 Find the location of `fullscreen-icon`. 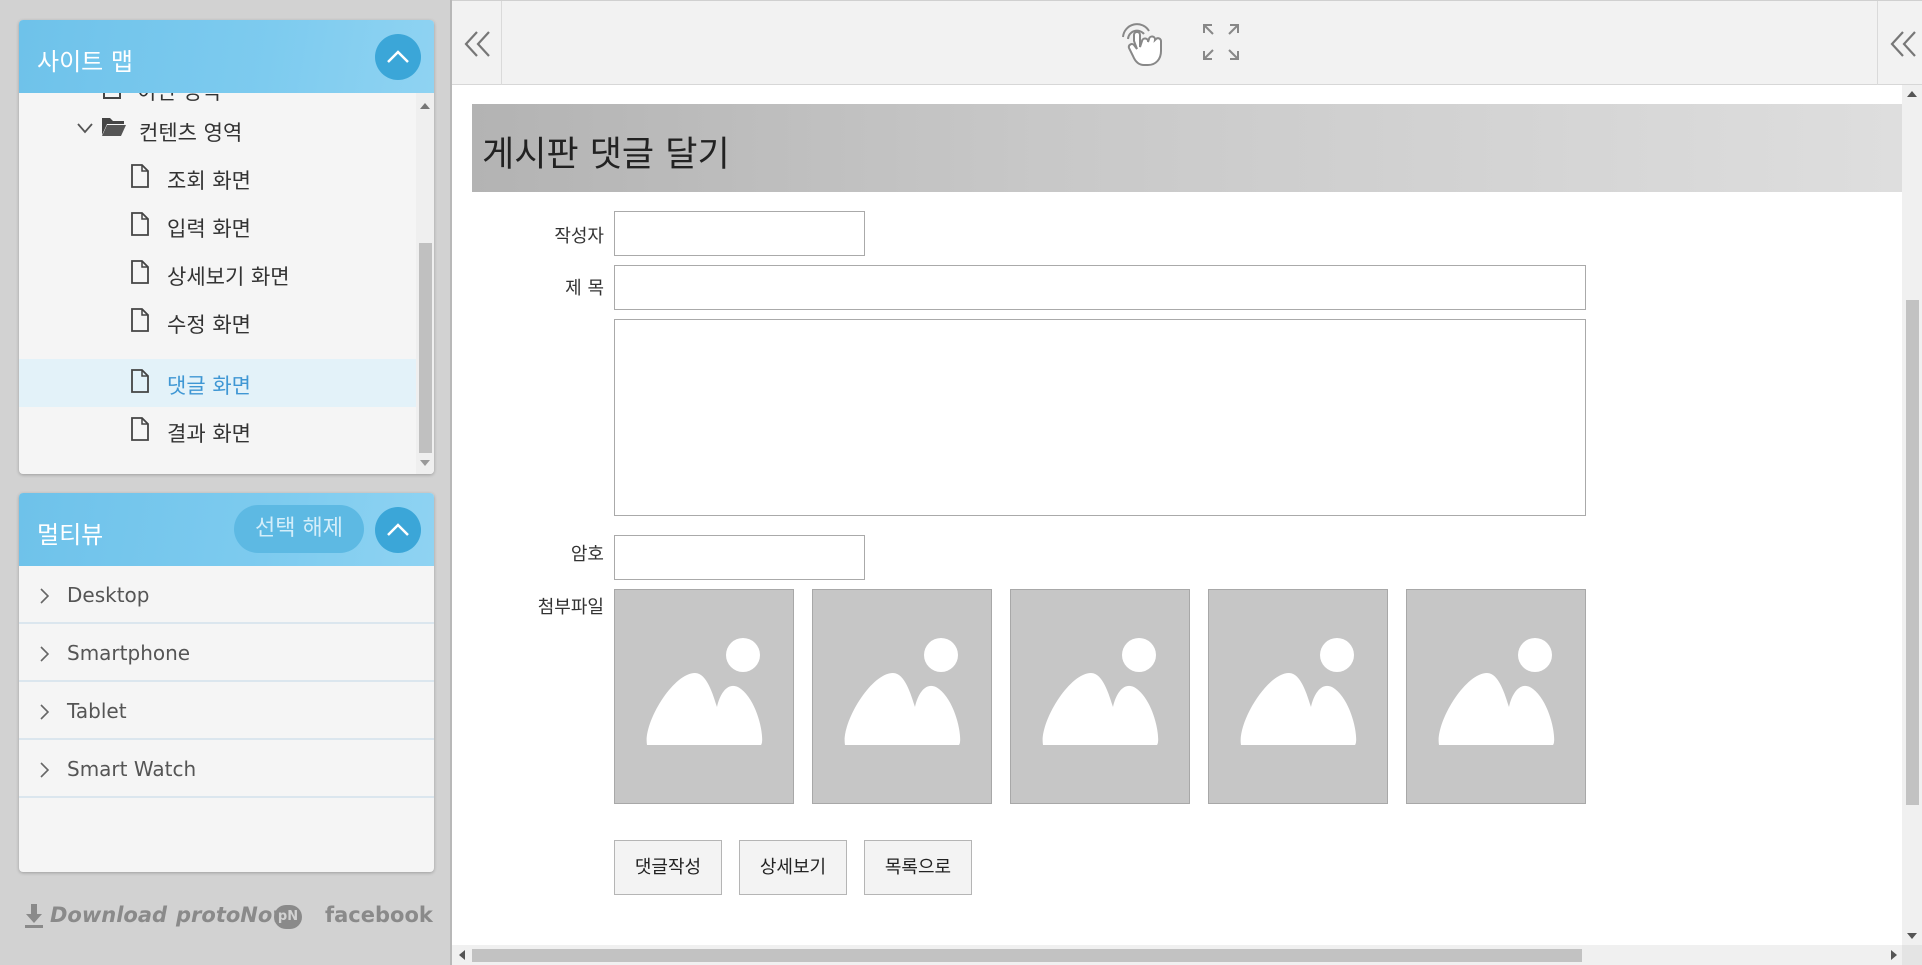

fullscreen-icon is located at coordinates (1221, 42).